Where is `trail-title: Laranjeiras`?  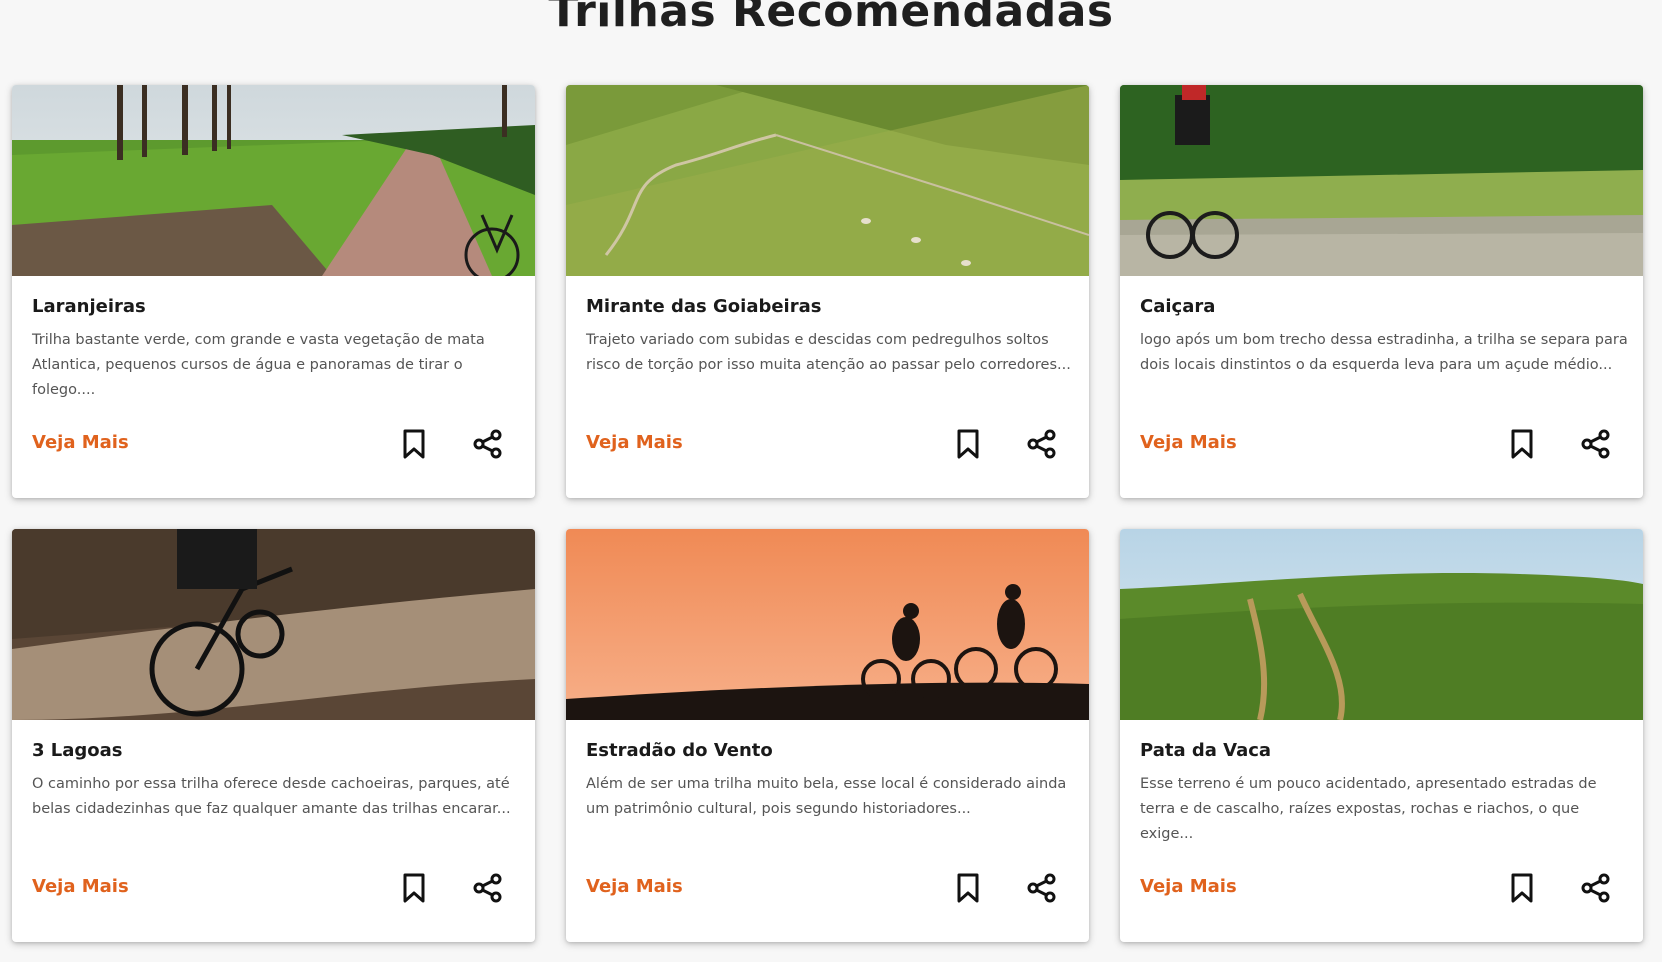 trail-title: Laranjeiras is located at coordinates (89, 306).